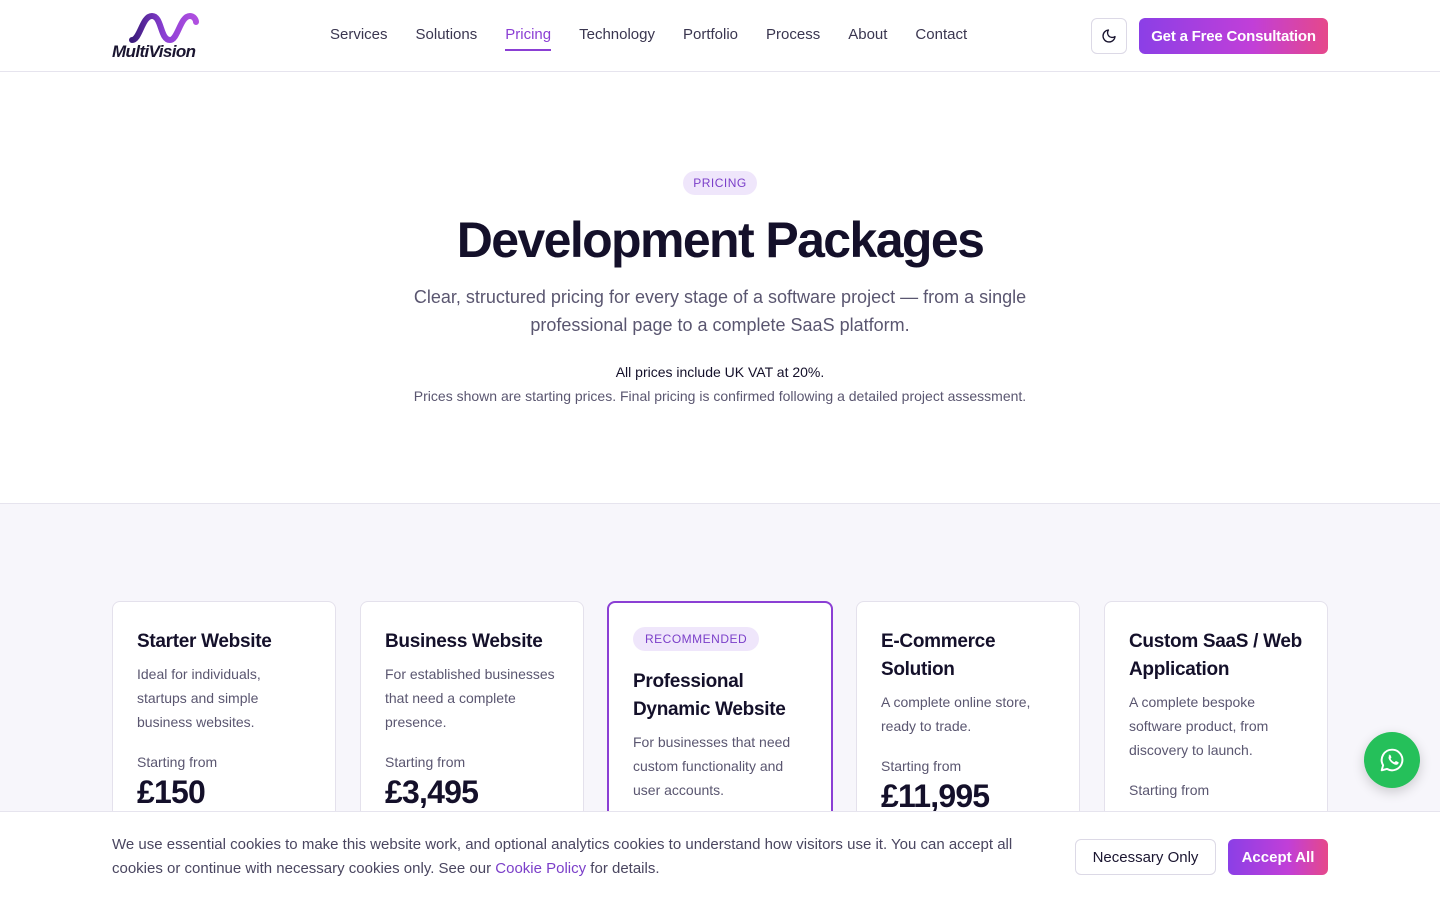 The image size is (1440, 900). What do you see at coordinates (432, 792) in the screenshot?
I see `package-price: £3,495` at bounding box center [432, 792].